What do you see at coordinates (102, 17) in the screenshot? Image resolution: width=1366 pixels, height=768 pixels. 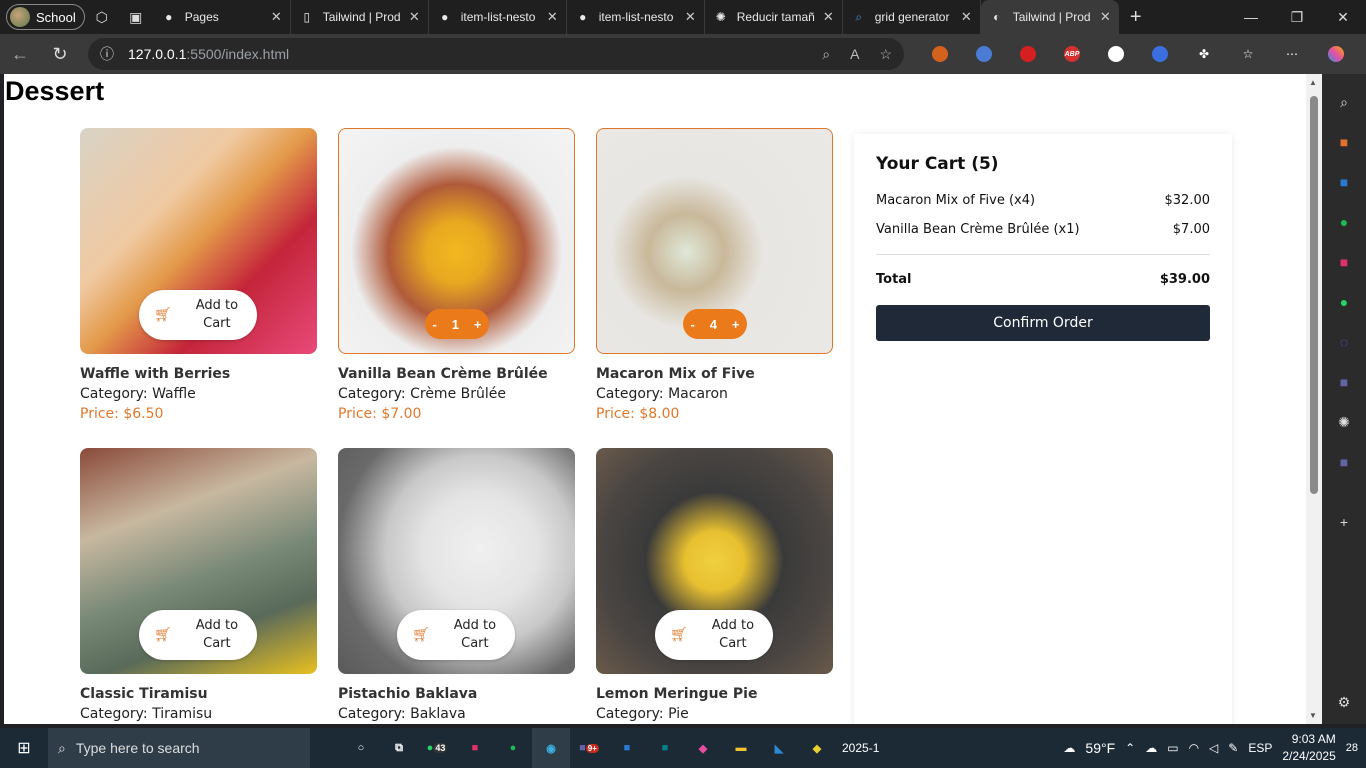 I see `workspaces-icon: ⬡` at bounding box center [102, 17].